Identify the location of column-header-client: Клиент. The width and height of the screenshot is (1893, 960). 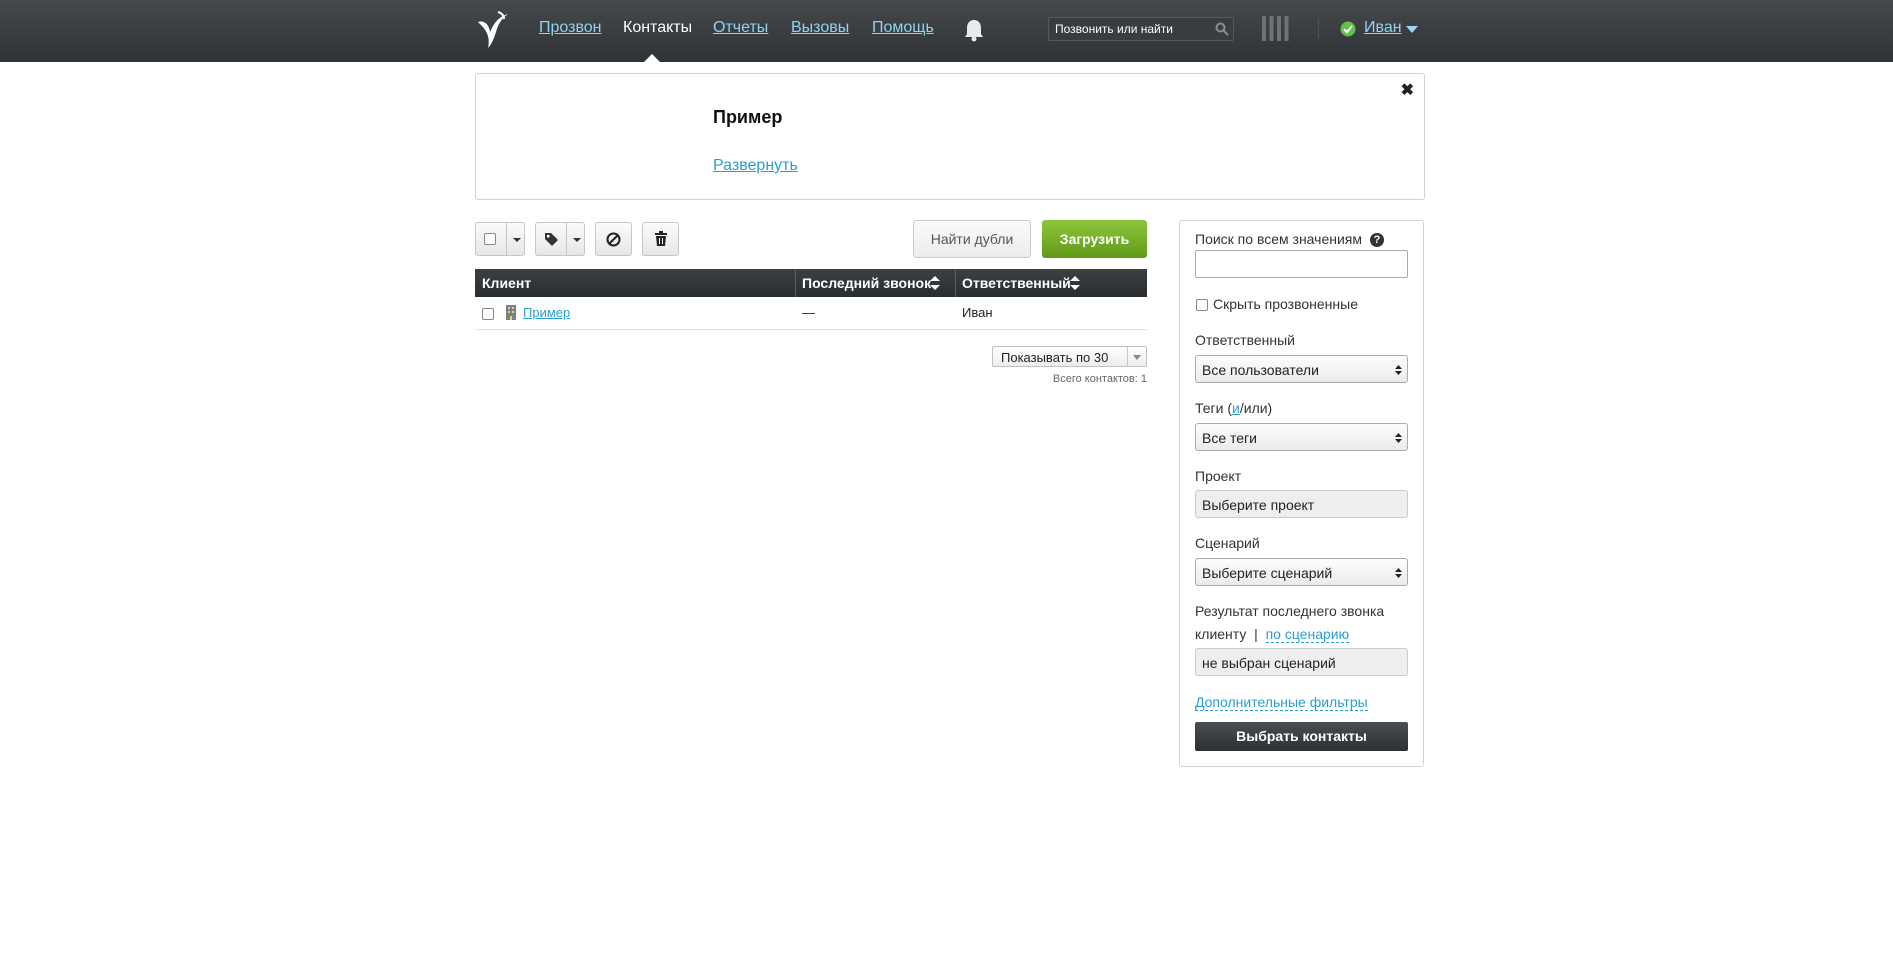
(506, 283).